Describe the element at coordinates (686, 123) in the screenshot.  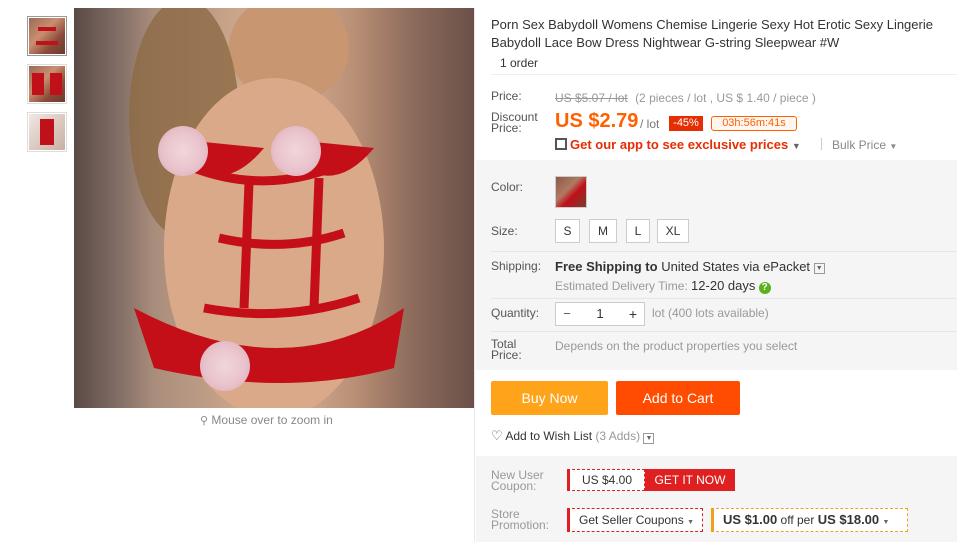
I see `discount-badge: -45%` at that location.